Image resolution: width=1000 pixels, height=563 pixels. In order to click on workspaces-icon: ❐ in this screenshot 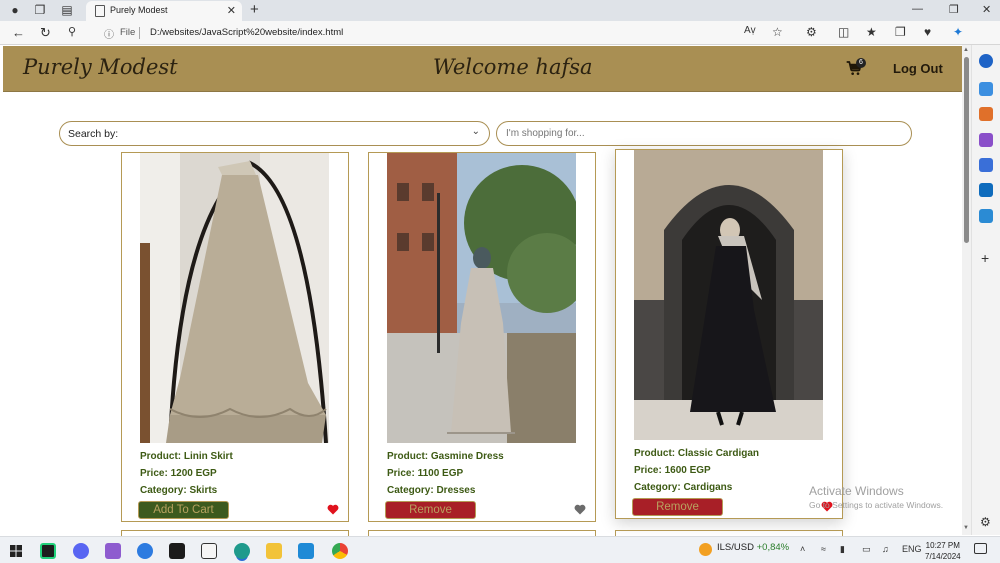, I will do `click(40, 10)`.